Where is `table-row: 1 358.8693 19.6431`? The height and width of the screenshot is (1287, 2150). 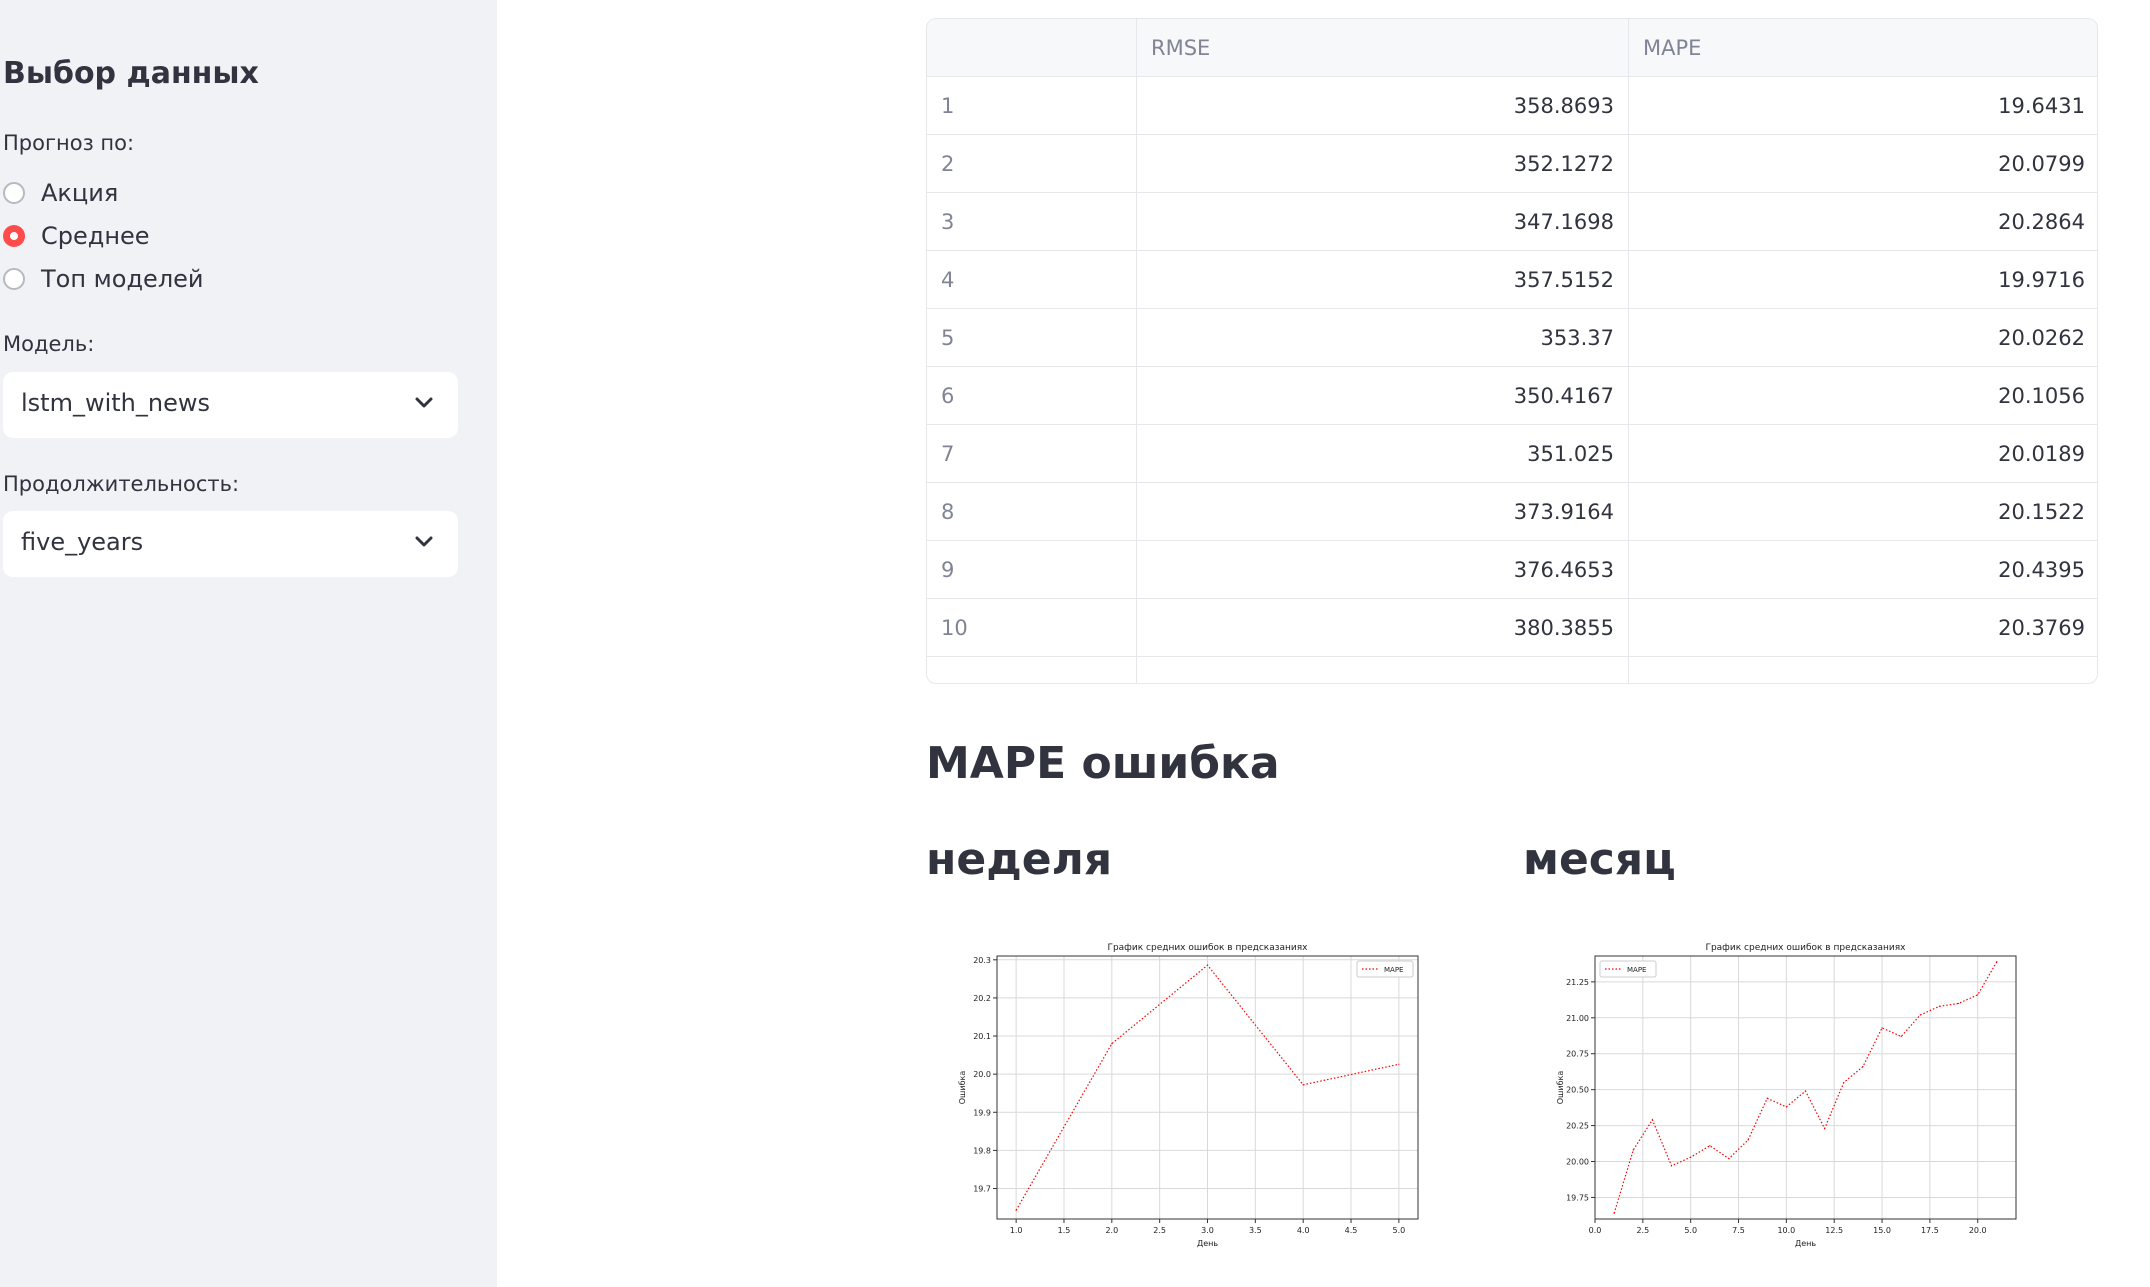 table-row: 1 358.8693 19.6431 is located at coordinates (1512, 106).